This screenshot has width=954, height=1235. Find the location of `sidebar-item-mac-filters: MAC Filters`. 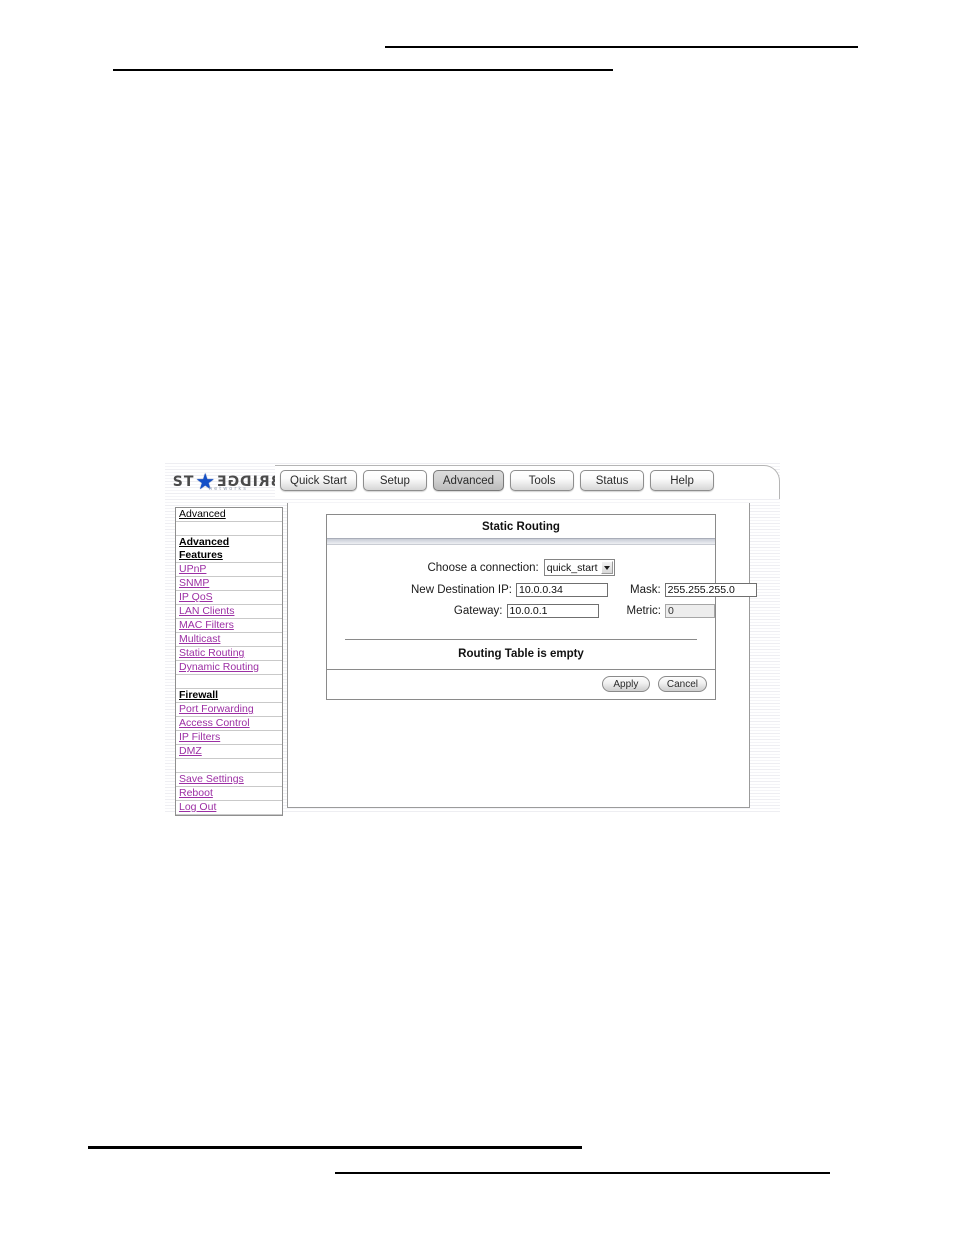

sidebar-item-mac-filters: MAC Filters is located at coordinates (229, 626).